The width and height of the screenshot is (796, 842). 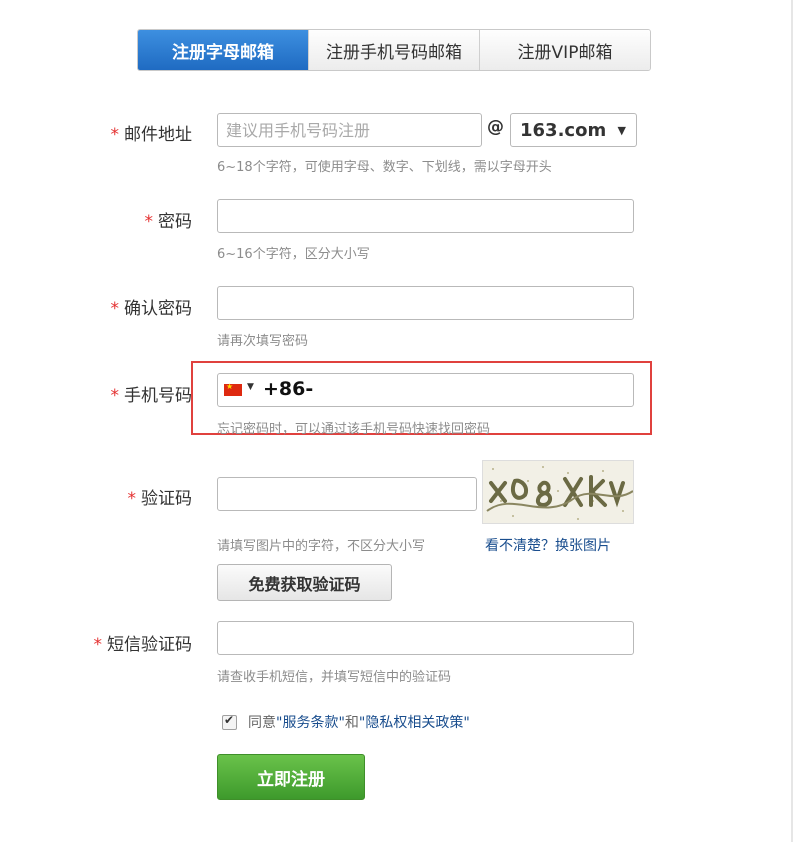 I want to click on phone-country-code: +86-, so click(x=288, y=389).